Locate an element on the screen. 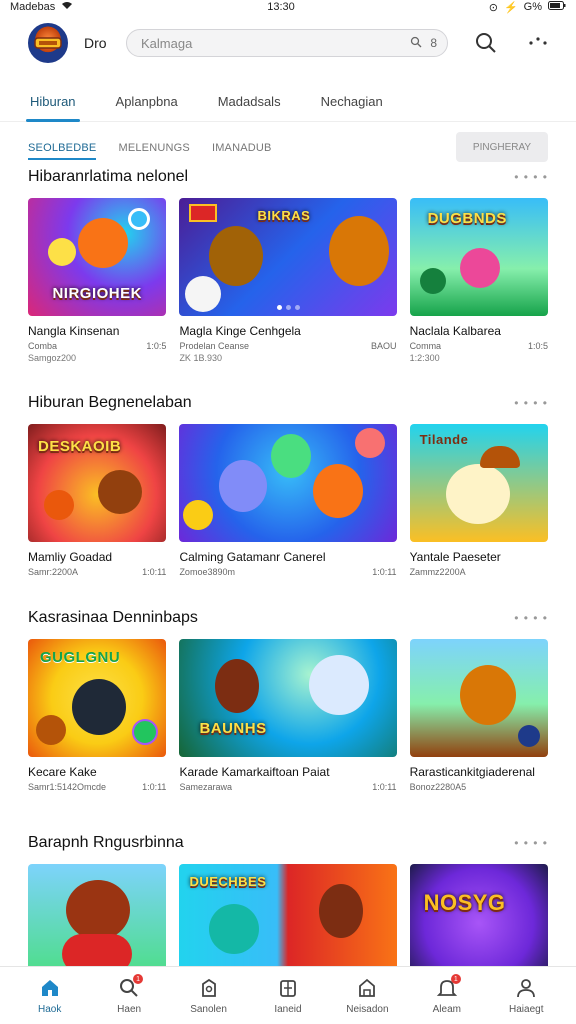 The height and width of the screenshot is (1024, 576). nav-box: Ianeid is located at coordinates (288, 995).